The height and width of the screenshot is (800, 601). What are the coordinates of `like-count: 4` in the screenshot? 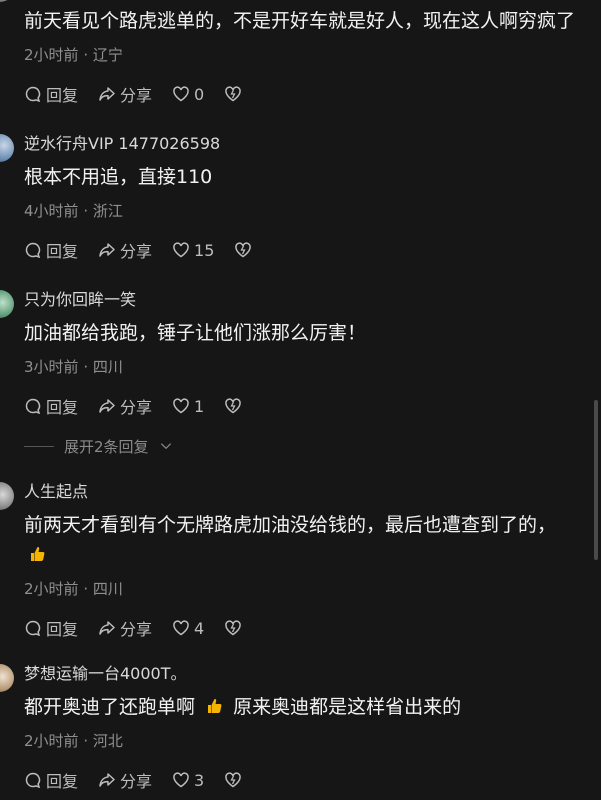 It's located at (199, 628).